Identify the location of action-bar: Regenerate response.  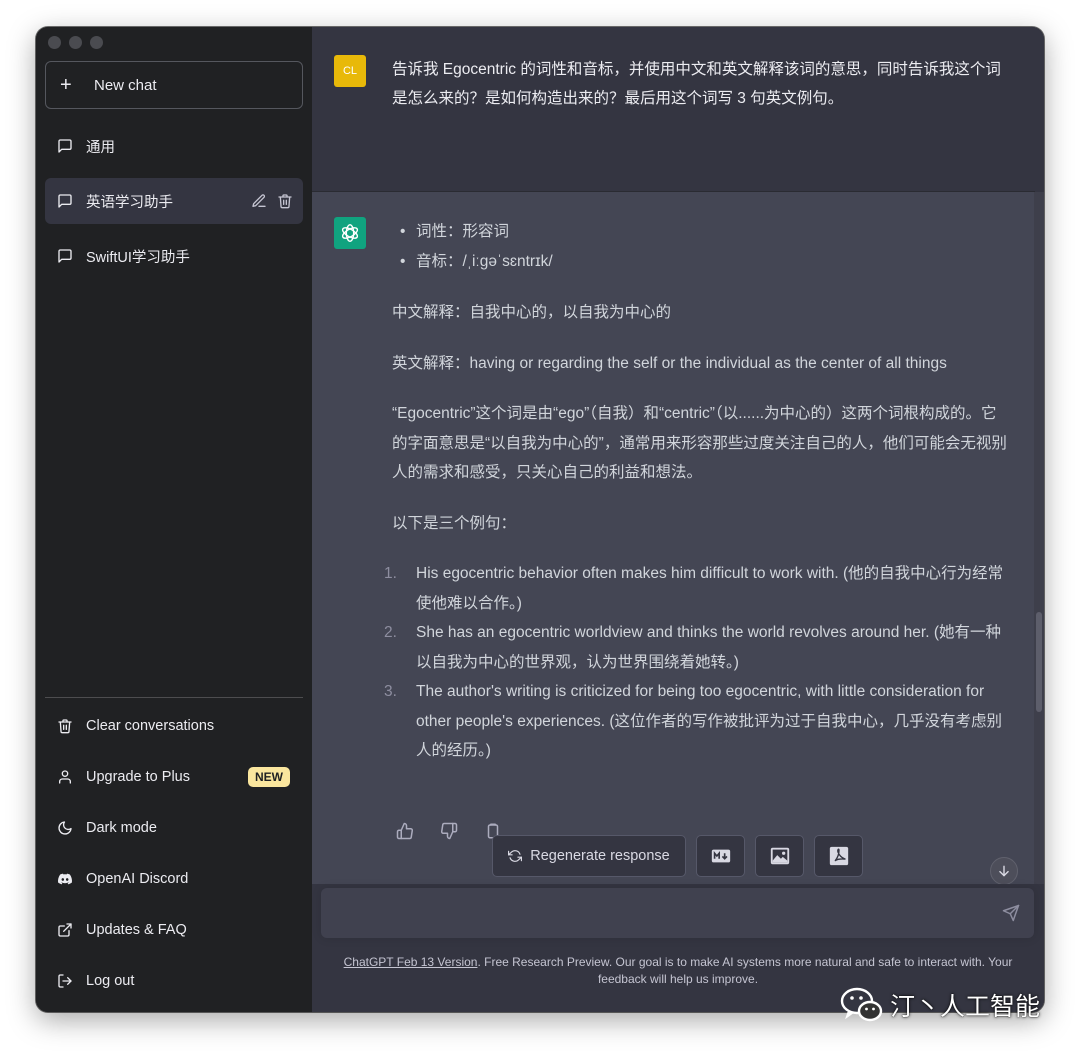
(677, 856).